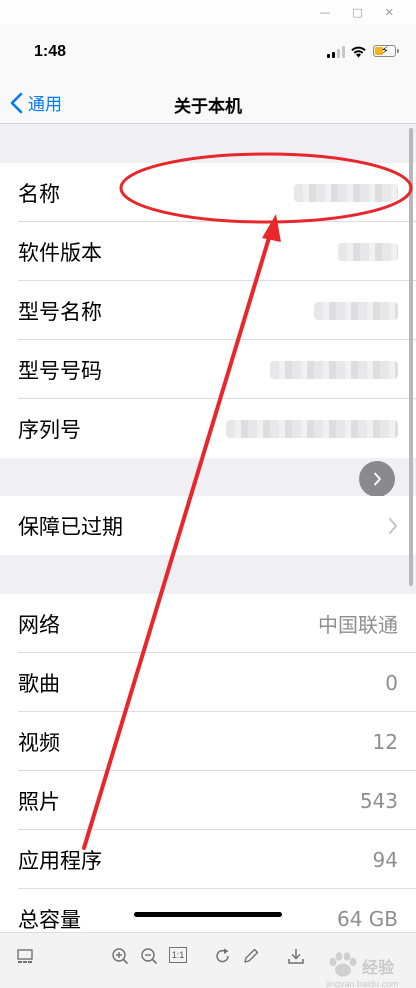 The image size is (416, 988). I want to click on row-label: 型号号码, so click(60, 370).